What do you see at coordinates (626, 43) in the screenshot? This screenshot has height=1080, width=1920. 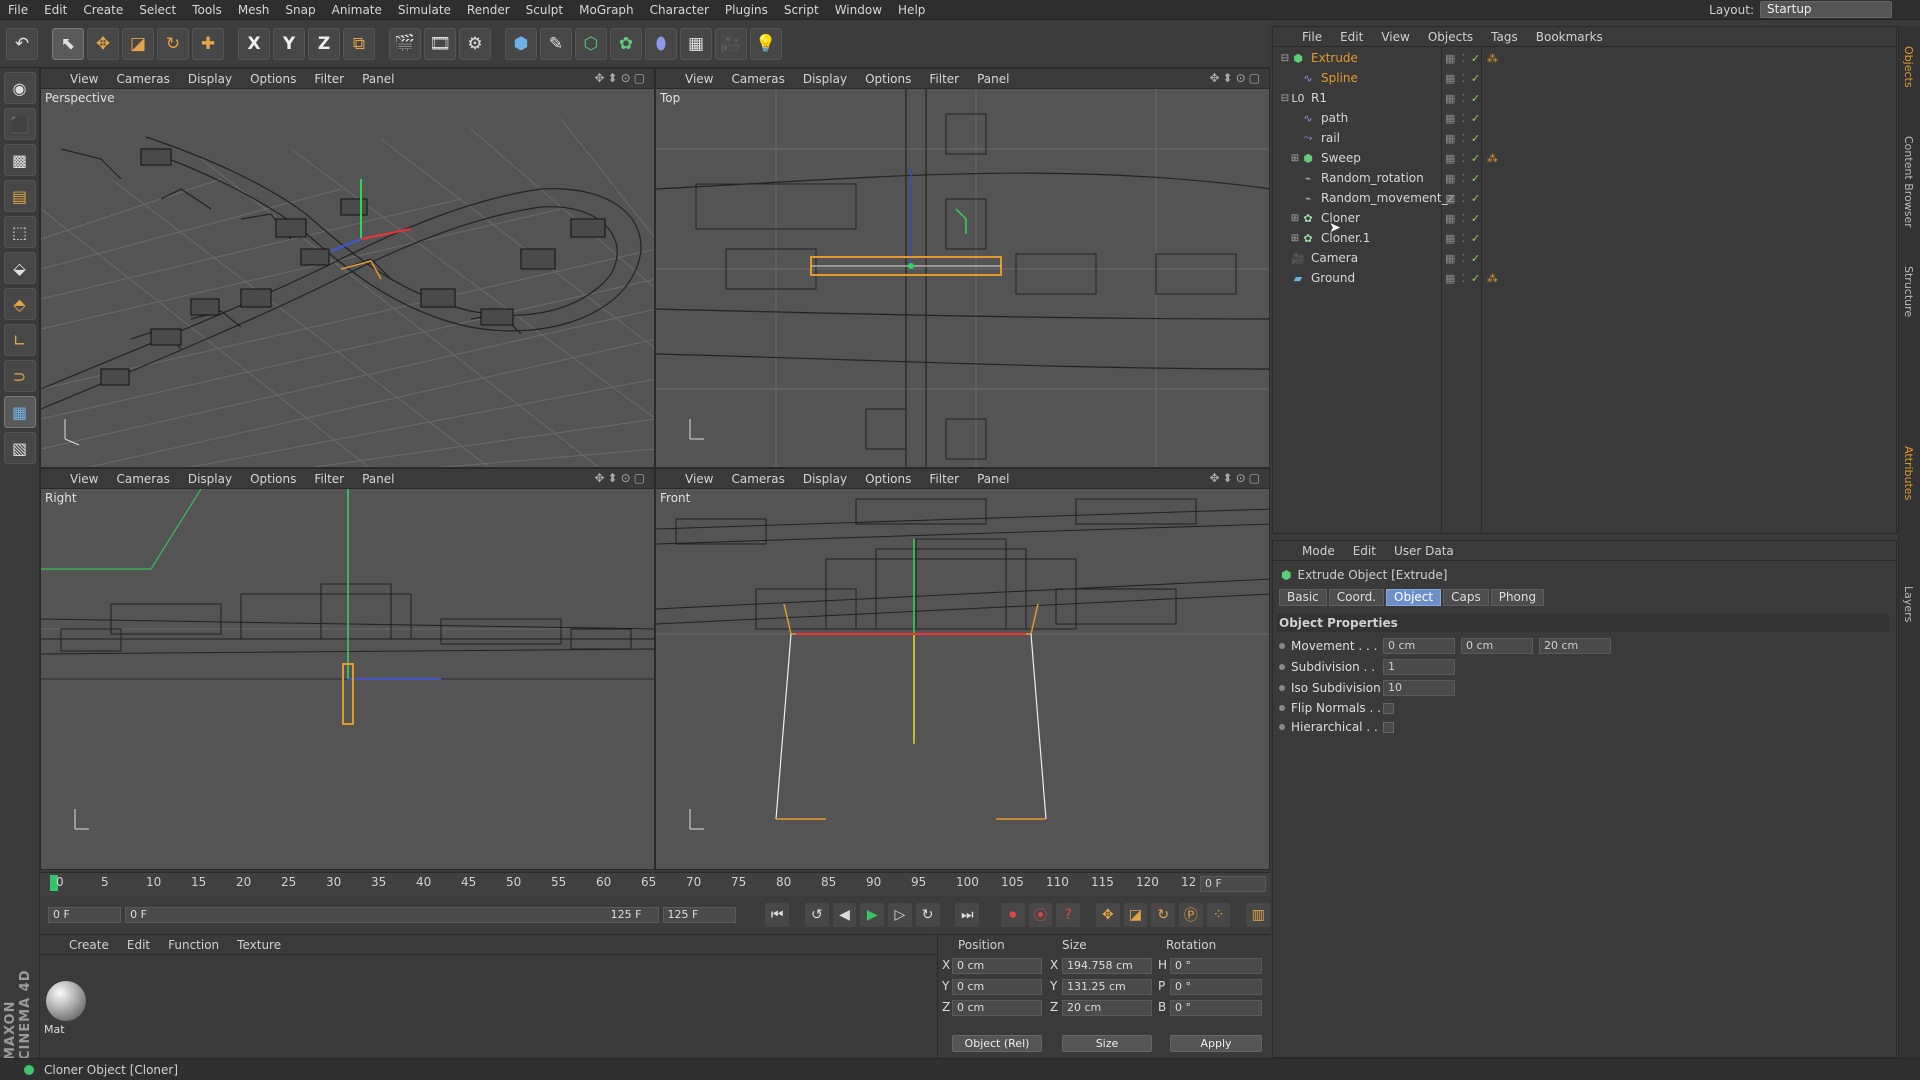 I see `array-icon: ✿` at bounding box center [626, 43].